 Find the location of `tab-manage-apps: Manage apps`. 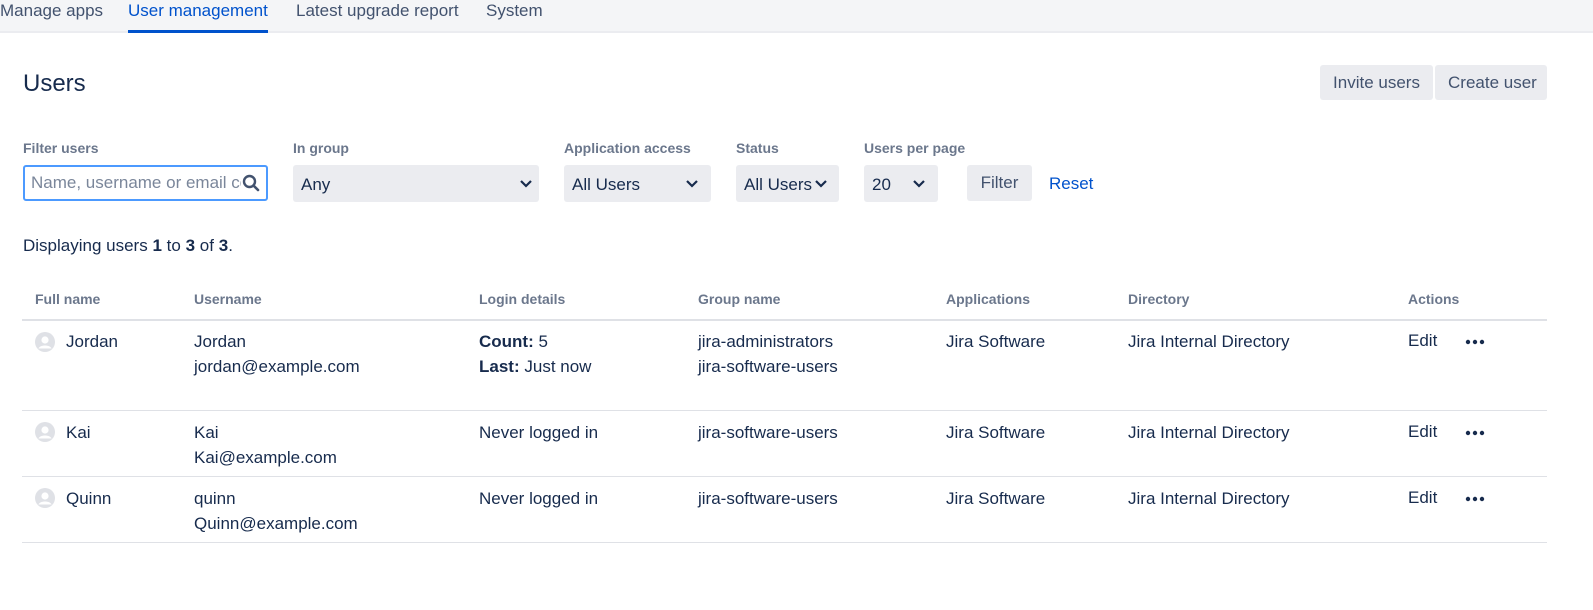

tab-manage-apps: Manage apps is located at coordinates (51, 16).